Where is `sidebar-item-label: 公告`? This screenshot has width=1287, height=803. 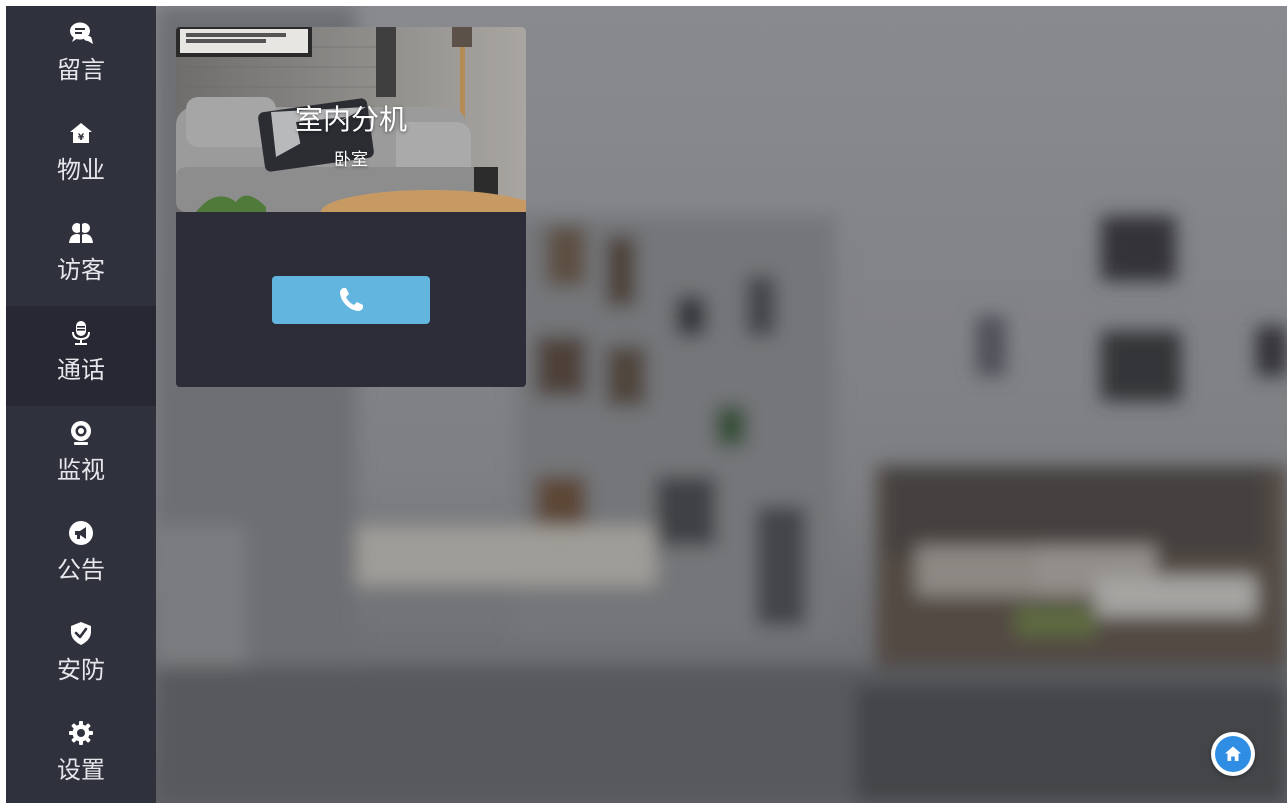 sidebar-item-label: 公告 is located at coordinates (81, 570).